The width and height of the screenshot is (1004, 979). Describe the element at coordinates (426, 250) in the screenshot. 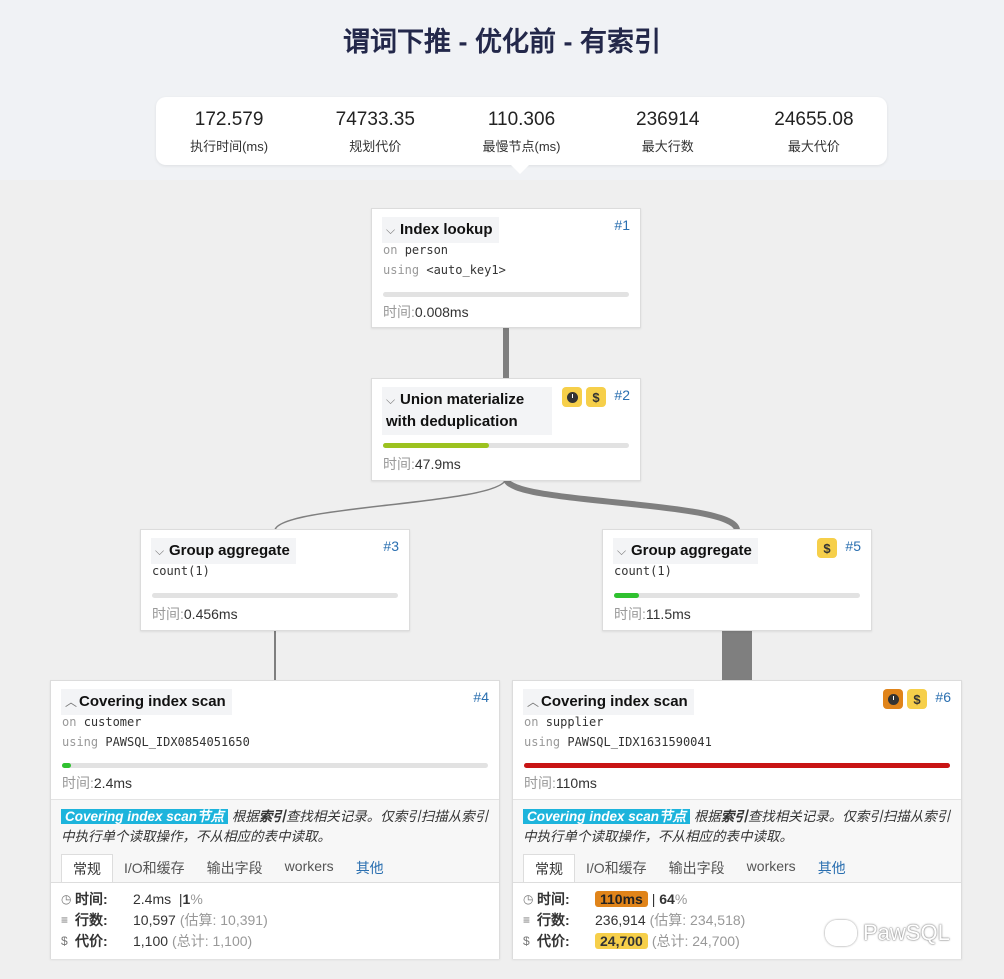

I see `table-name: person` at that location.